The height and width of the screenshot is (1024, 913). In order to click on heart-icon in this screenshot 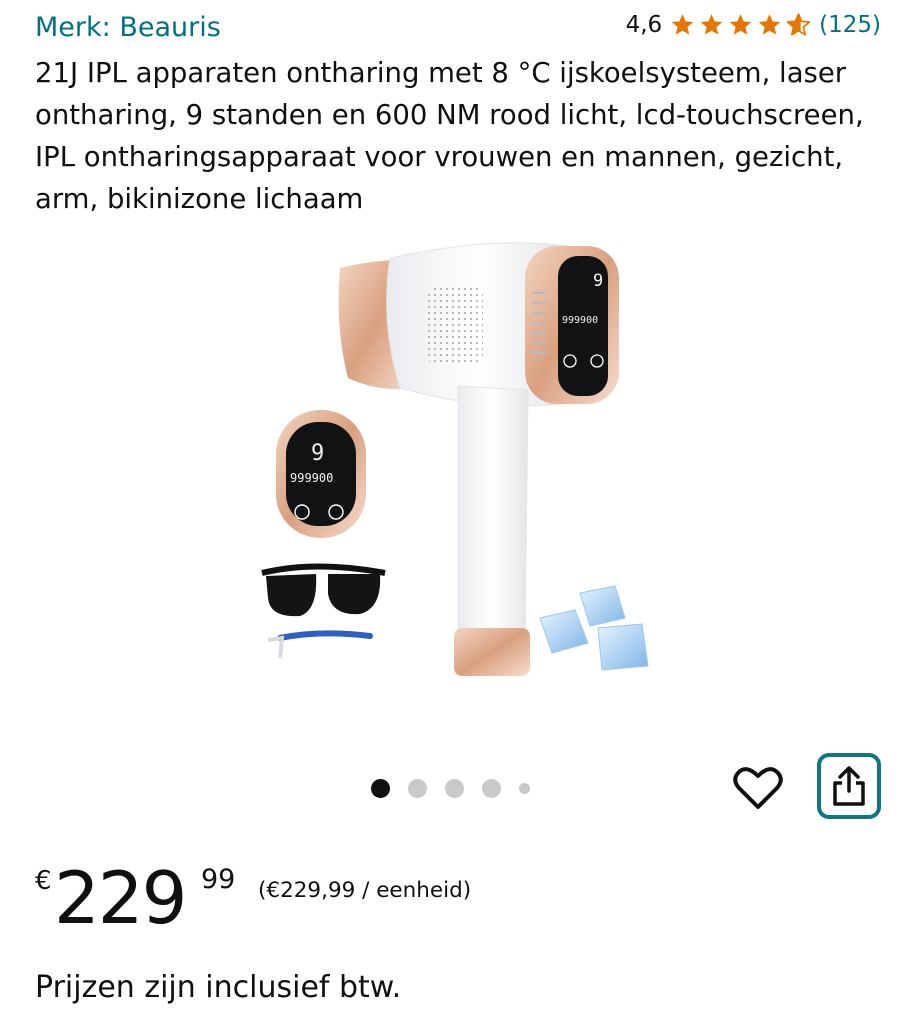, I will do `click(758, 788)`.